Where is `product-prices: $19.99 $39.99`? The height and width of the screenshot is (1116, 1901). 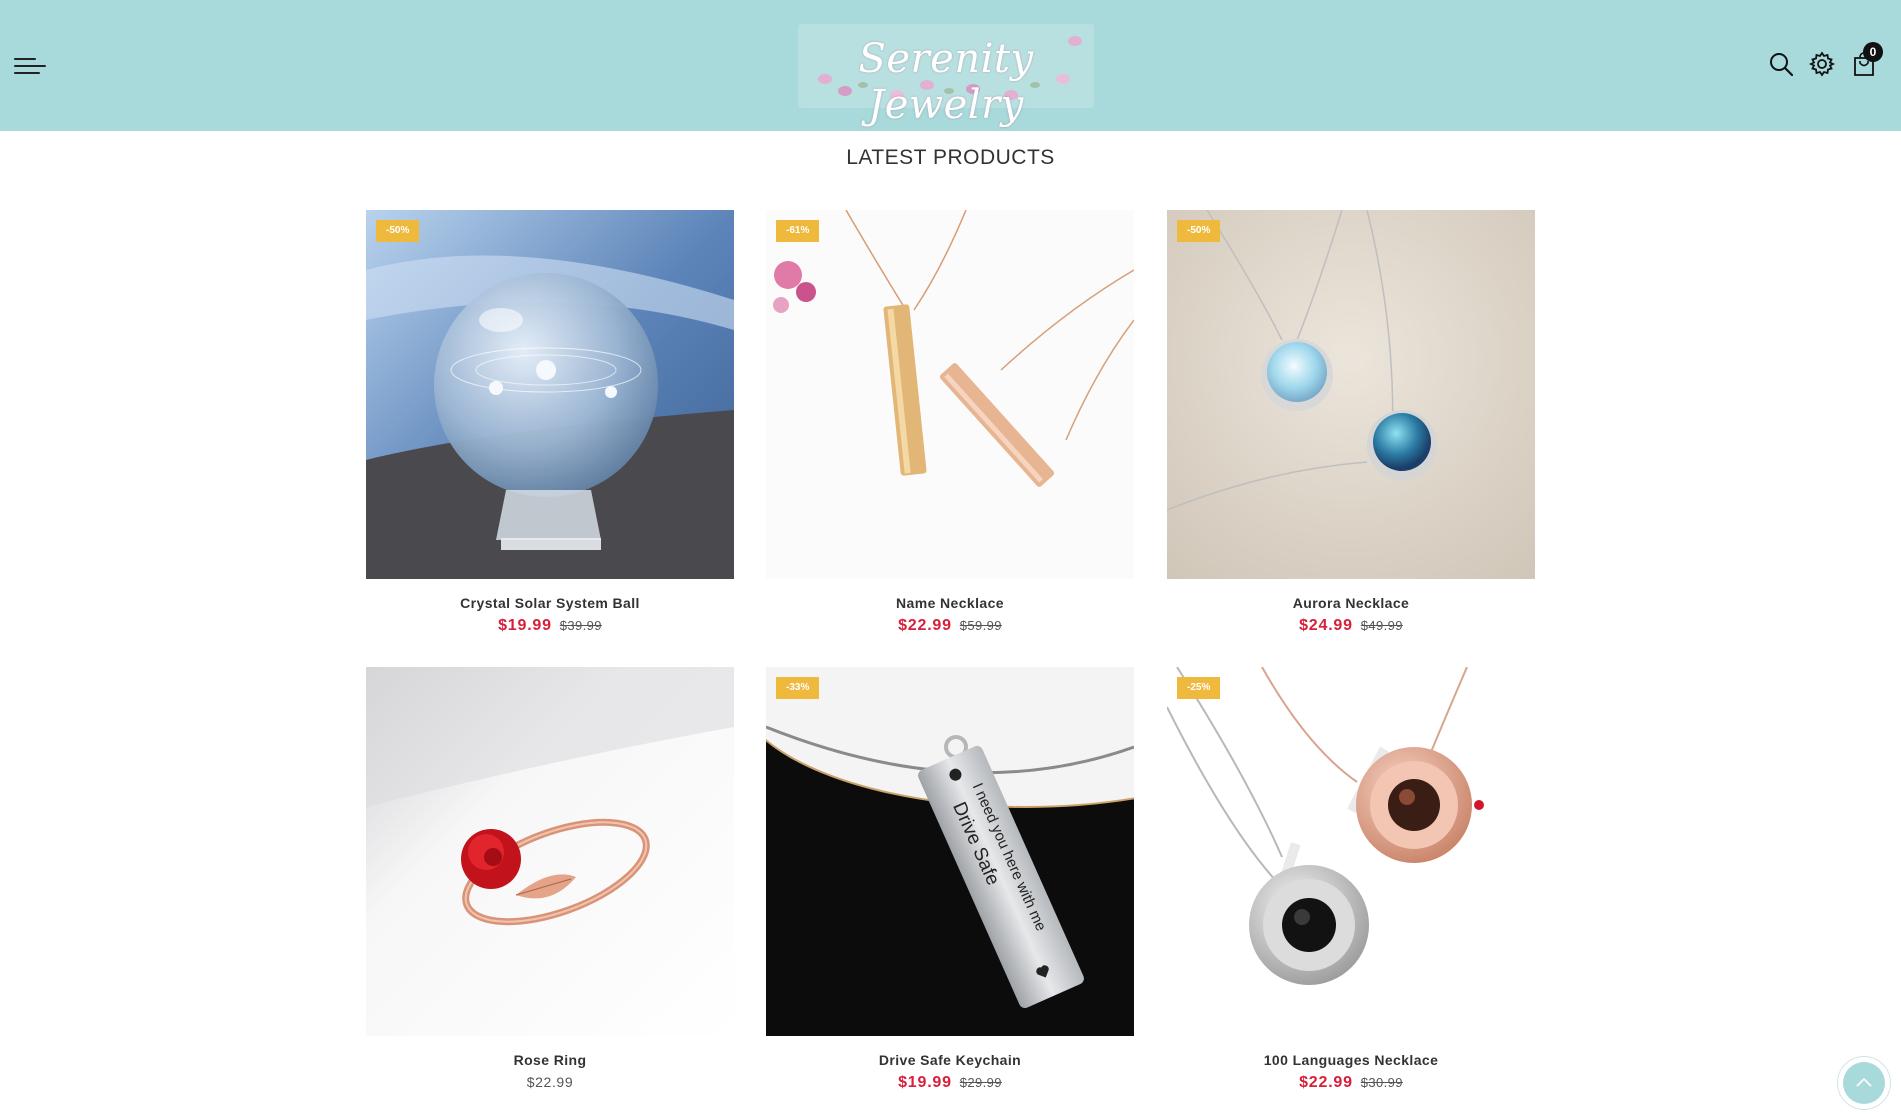 product-prices: $19.99 $39.99 is located at coordinates (550, 626).